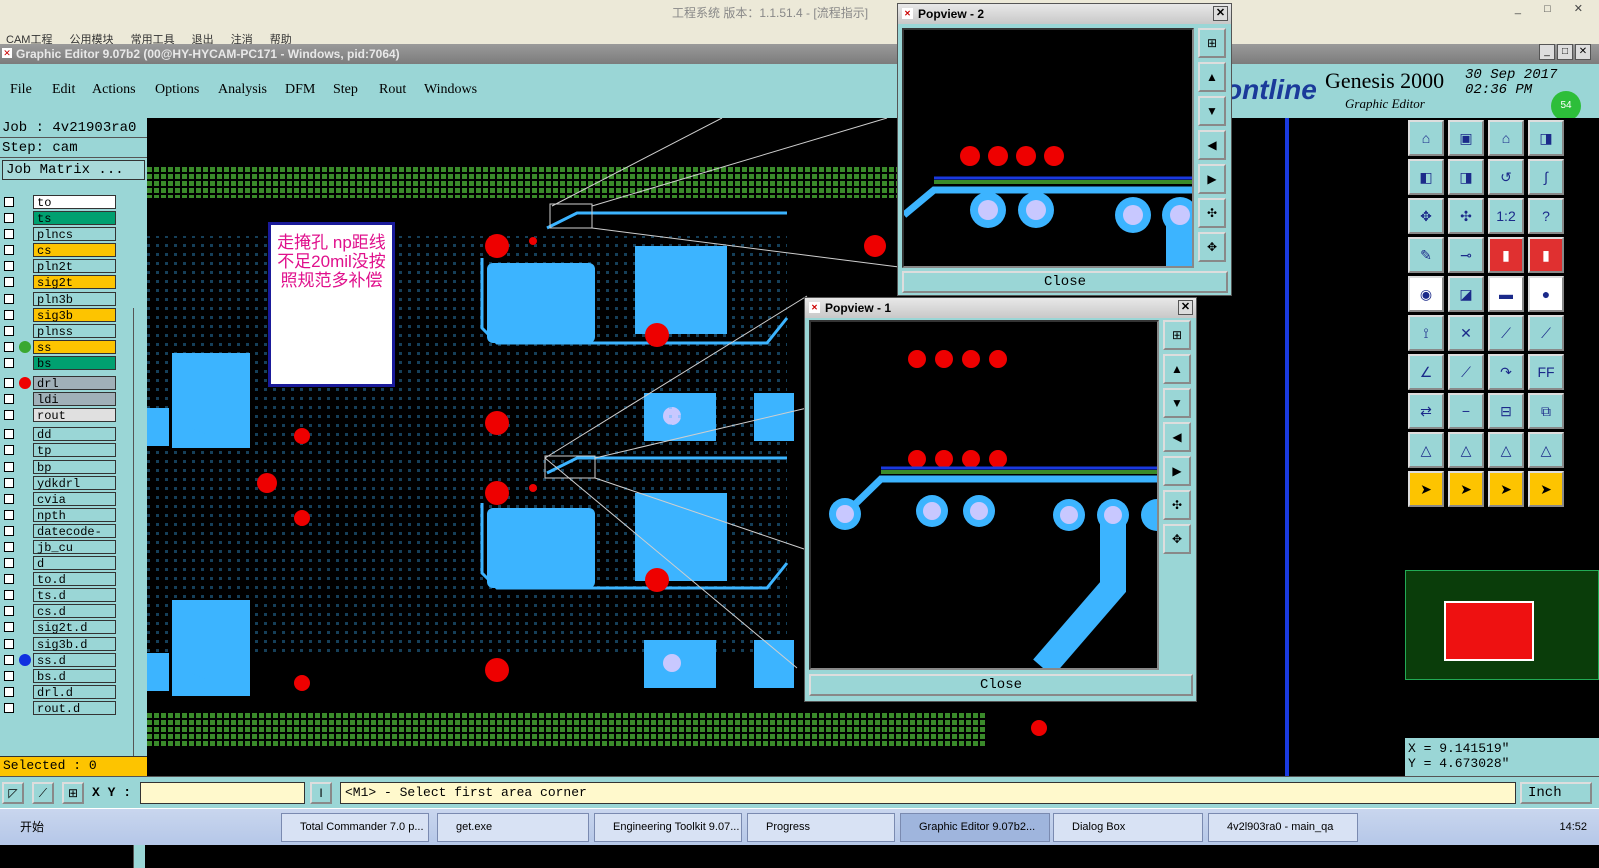 This screenshot has width=1599, height=868. I want to click on triangle-icon: △, so click(1426, 450).